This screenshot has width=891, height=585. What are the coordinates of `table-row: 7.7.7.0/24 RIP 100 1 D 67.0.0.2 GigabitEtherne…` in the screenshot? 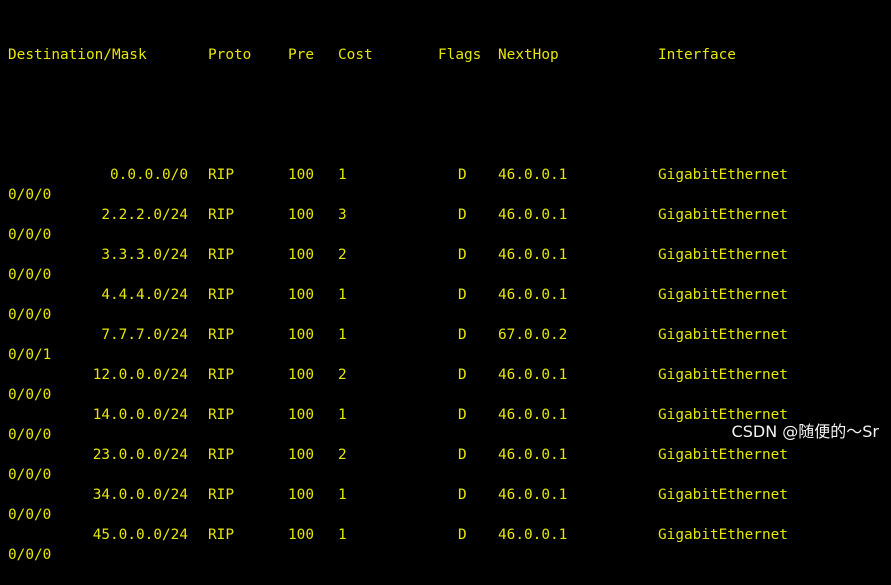 It's located at (445, 335).